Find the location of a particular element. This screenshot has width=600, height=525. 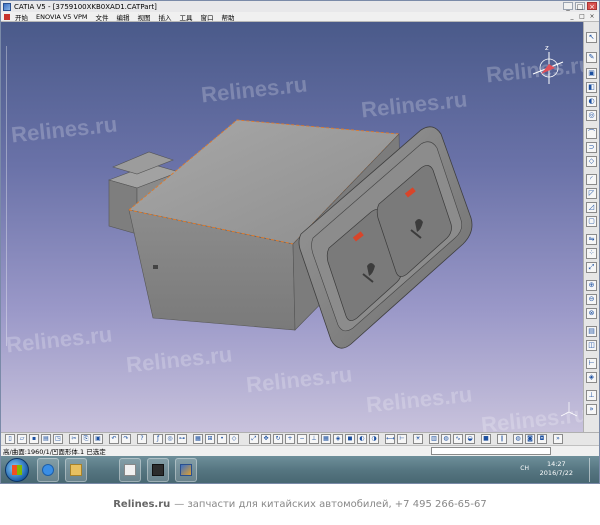

render-icon: ◘ is located at coordinates (542, 439).